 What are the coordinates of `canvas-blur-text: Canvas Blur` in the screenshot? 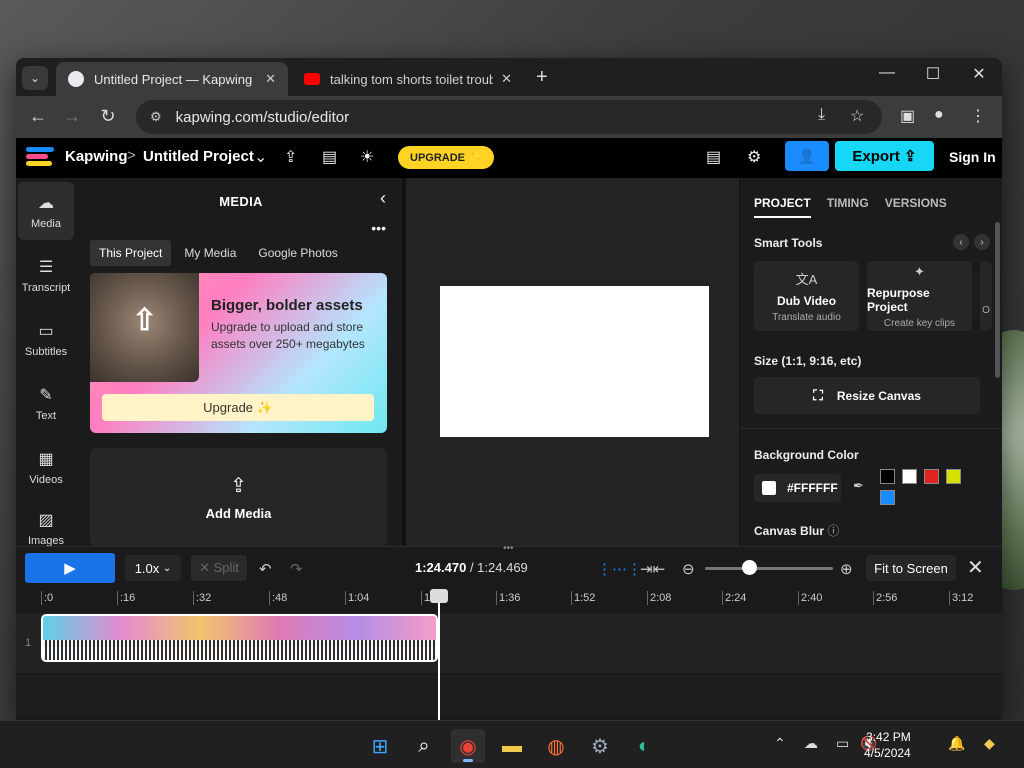 It's located at (789, 531).